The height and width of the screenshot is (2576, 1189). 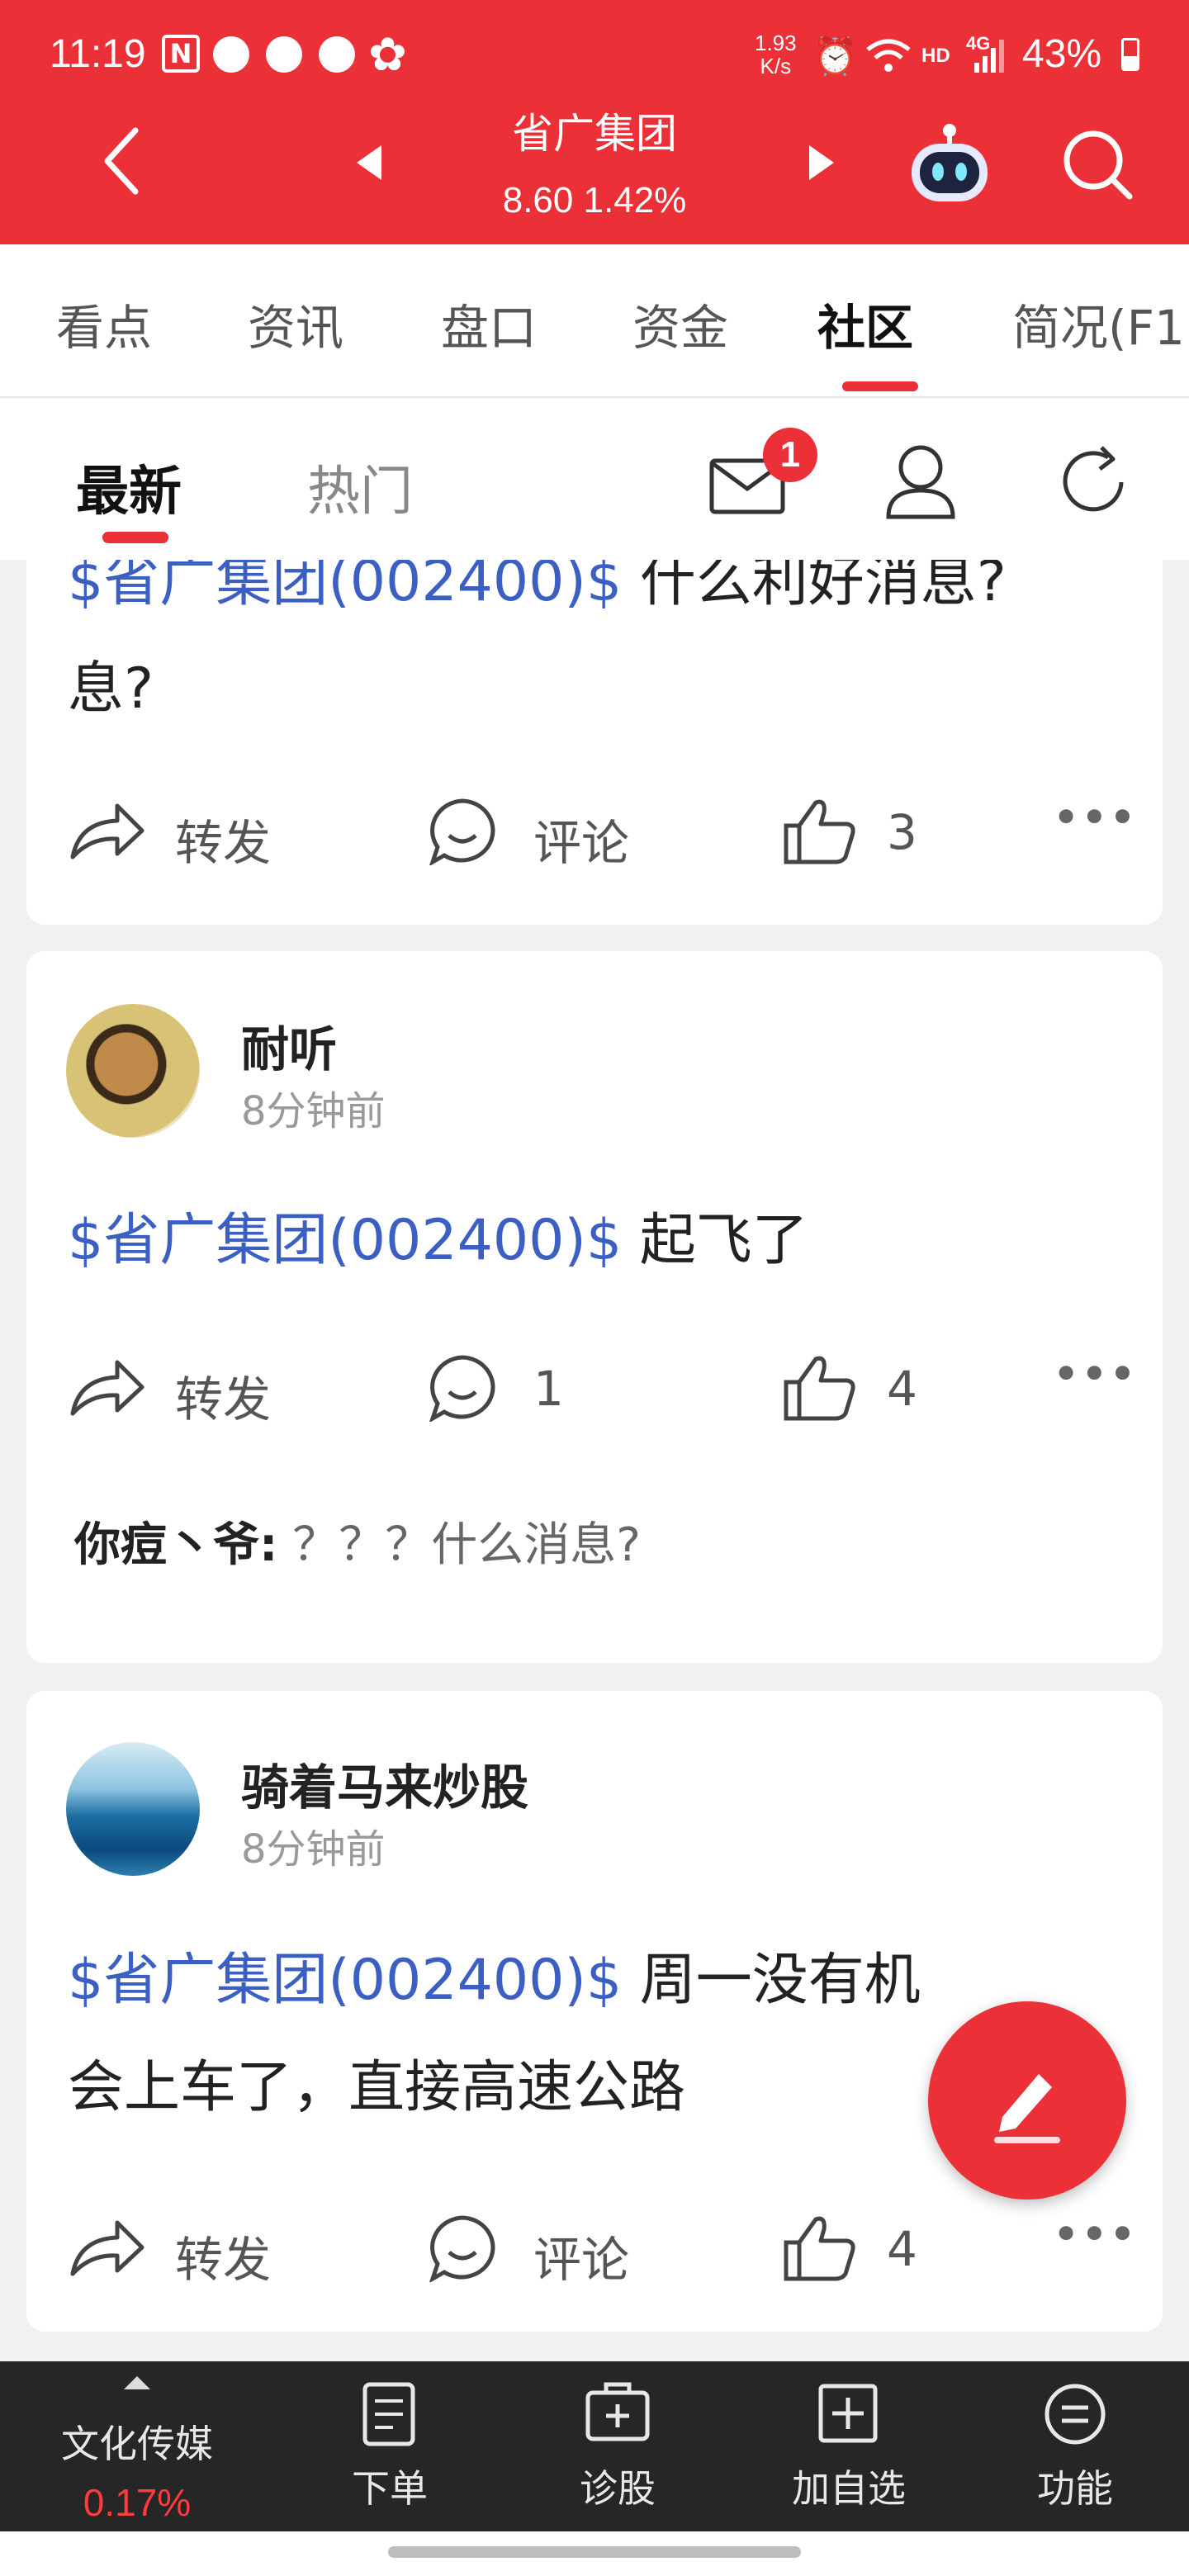 I want to click on sector-change: 0.17%, so click(x=137, y=2502).